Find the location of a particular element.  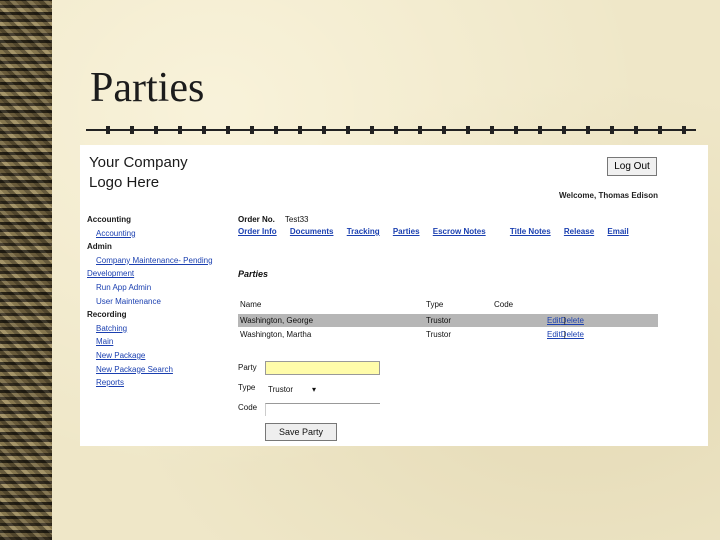

tab-email: Email is located at coordinates (617, 231).